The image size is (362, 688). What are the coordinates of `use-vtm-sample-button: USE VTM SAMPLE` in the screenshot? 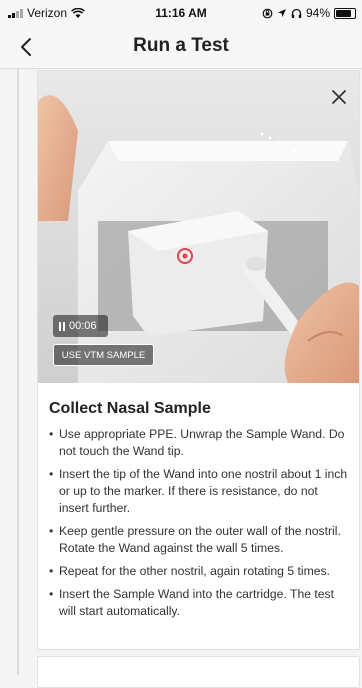 It's located at (103, 355).